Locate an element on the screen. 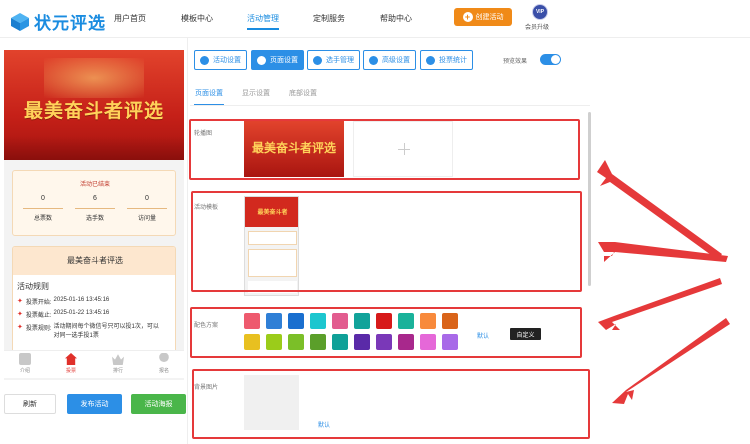 This screenshot has height=444, width=750. logo: 状元评选 is located at coordinates (58, 21).